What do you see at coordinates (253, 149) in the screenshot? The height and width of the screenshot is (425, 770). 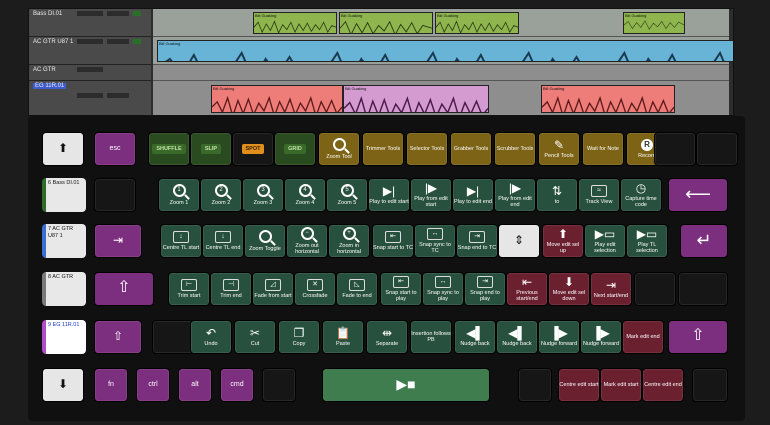 I see `key-spot: SPOT` at bounding box center [253, 149].